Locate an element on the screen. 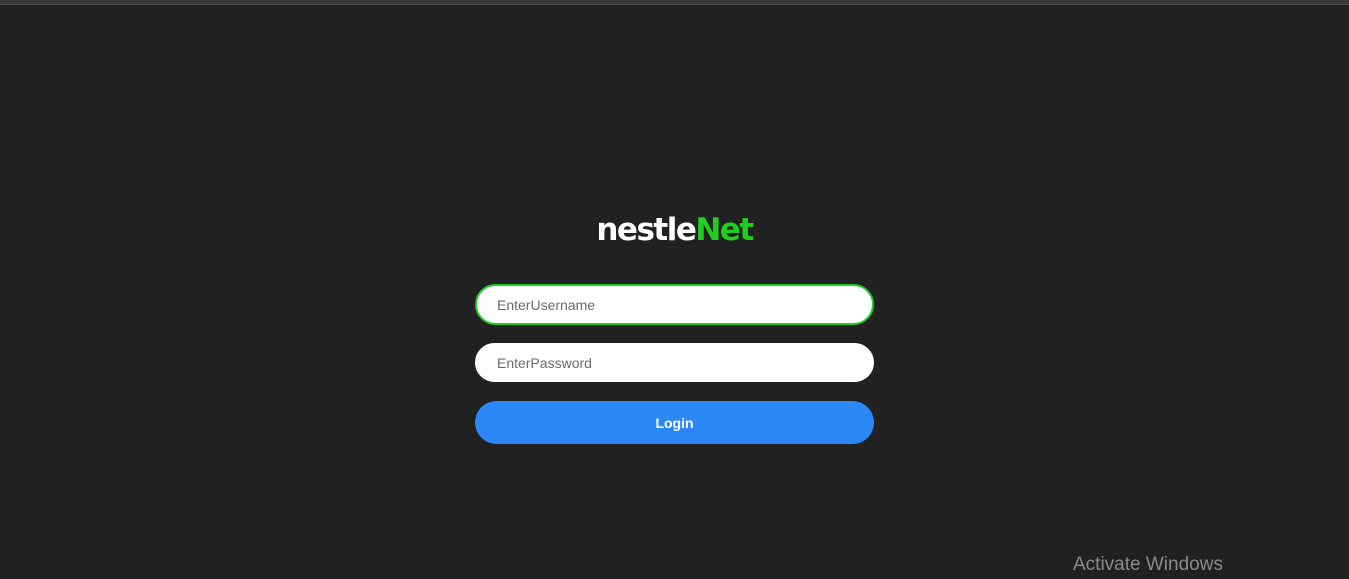 The image size is (1349, 579). logo-text-net: Net is located at coordinates (724, 230).